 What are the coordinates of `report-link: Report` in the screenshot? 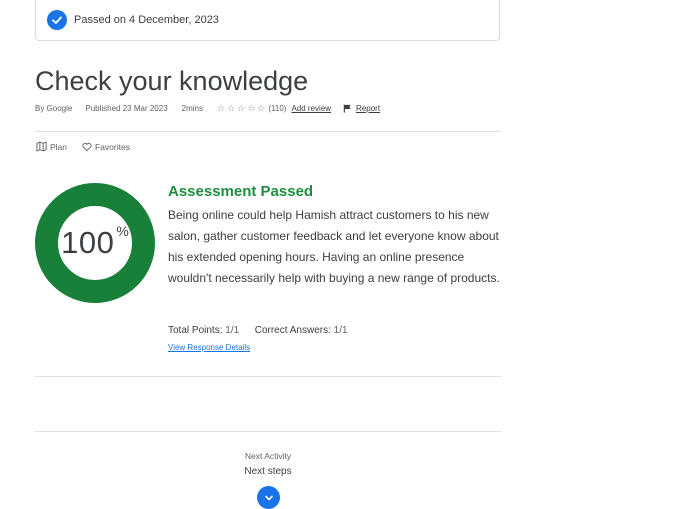 It's located at (361, 108).